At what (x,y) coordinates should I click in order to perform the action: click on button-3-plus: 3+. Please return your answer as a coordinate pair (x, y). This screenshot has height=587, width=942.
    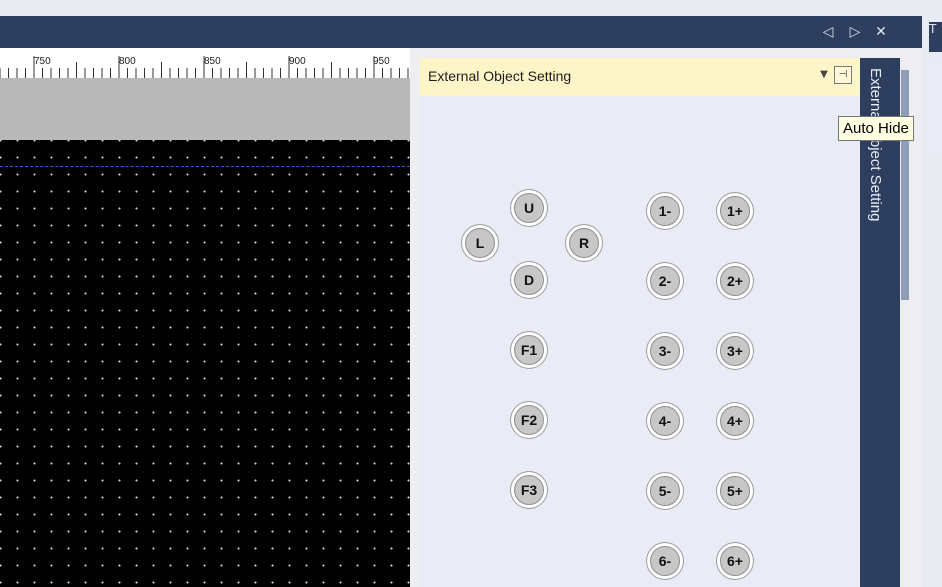
    Looking at the image, I should click on (735, 351).